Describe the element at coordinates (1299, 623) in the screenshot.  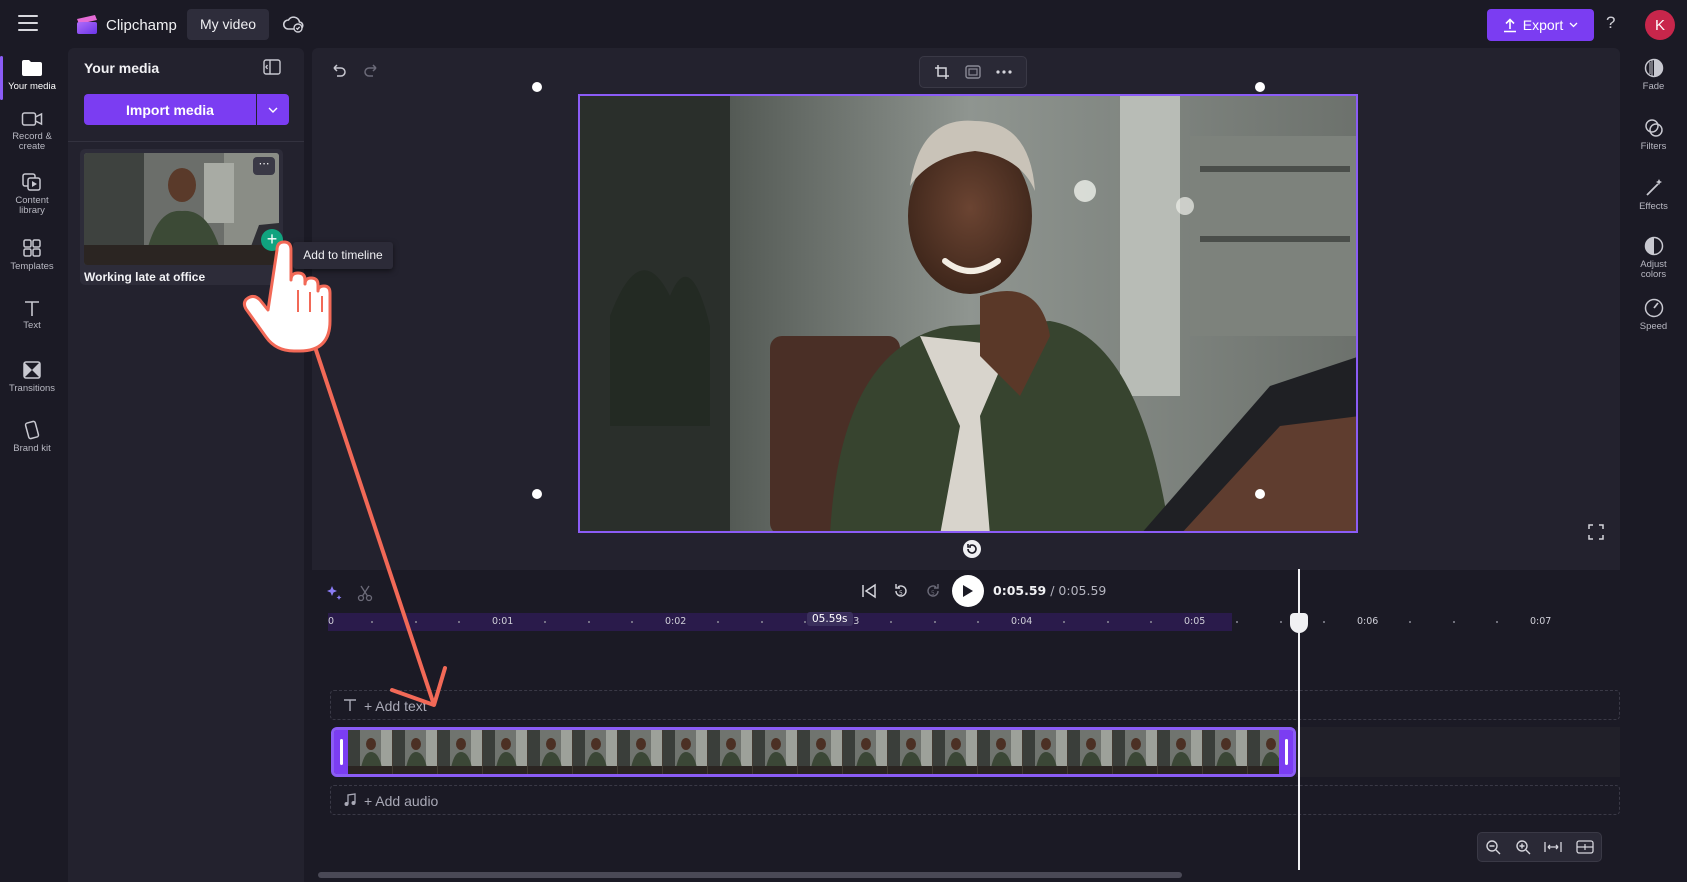
I see `playhead-handle` at that location.